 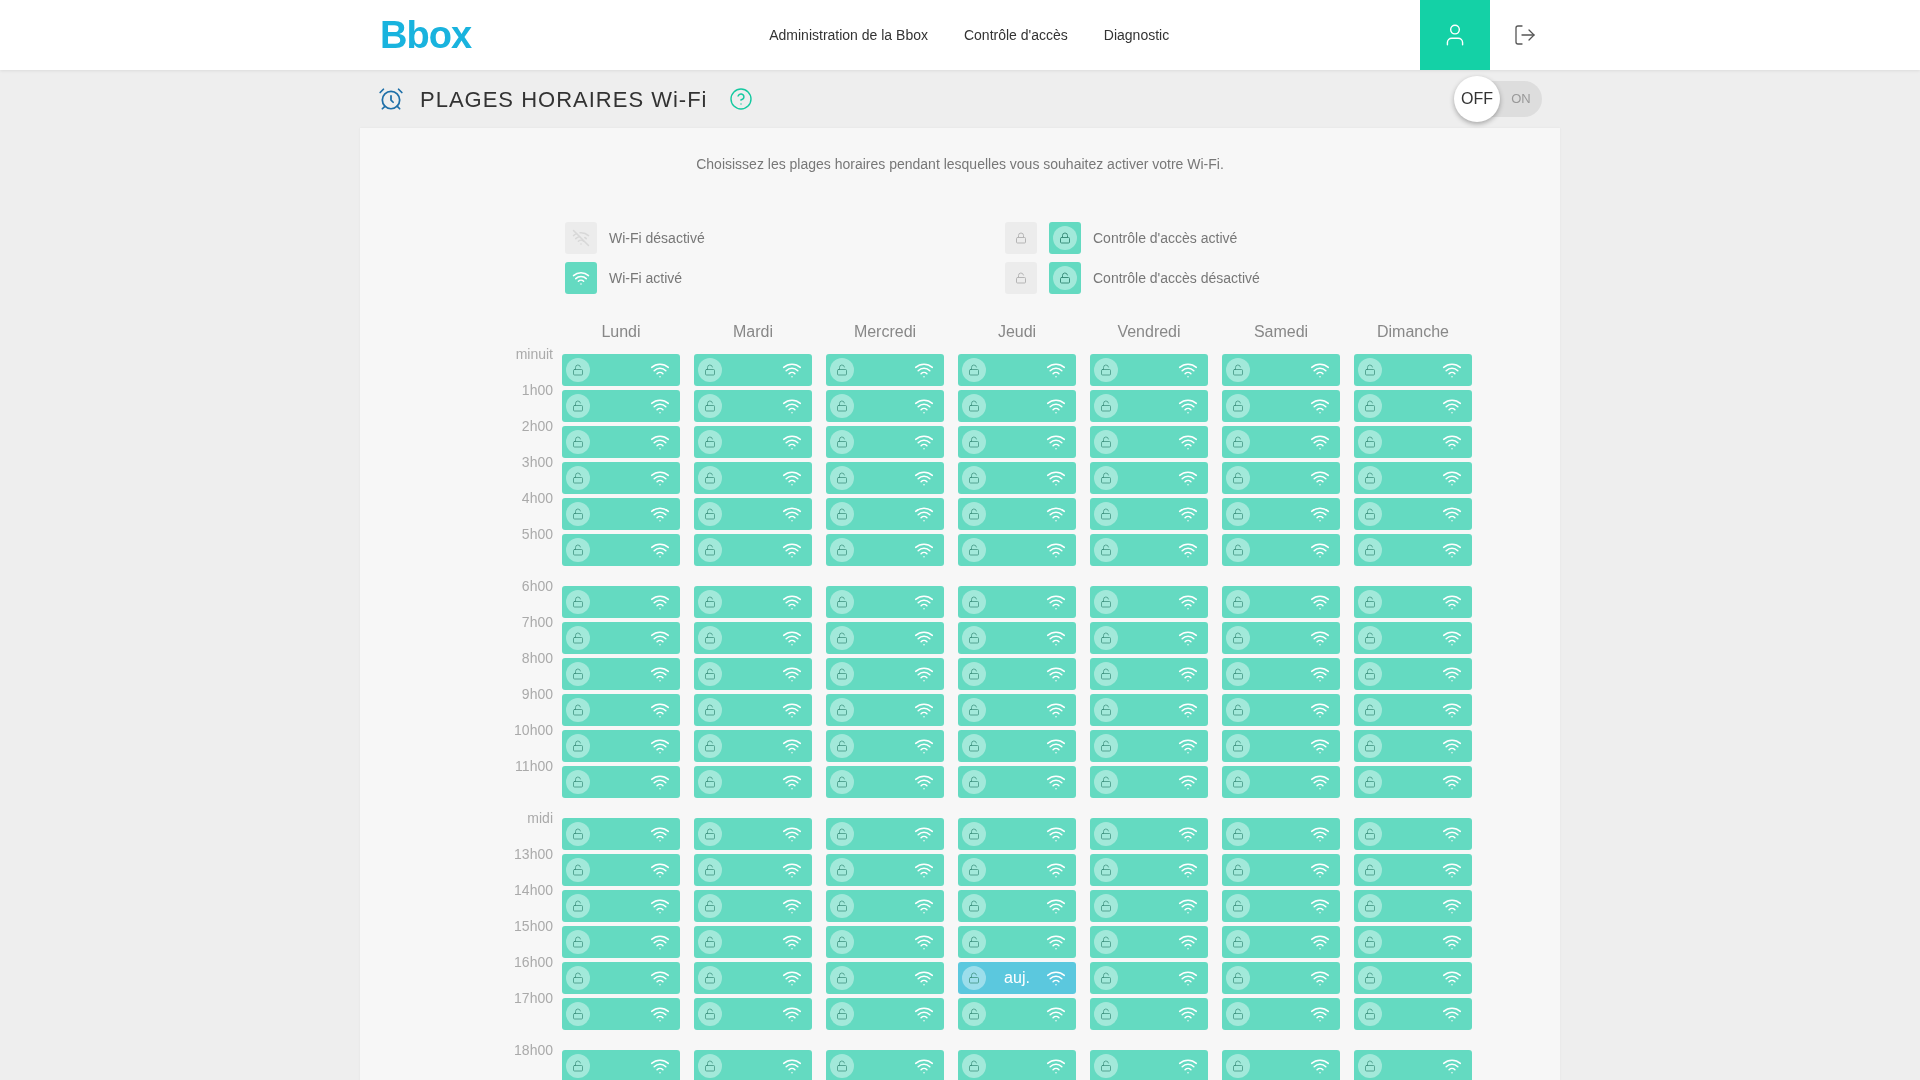 I want to click on nav-link: Administration de la Bbox, so click(x=848, y=35).